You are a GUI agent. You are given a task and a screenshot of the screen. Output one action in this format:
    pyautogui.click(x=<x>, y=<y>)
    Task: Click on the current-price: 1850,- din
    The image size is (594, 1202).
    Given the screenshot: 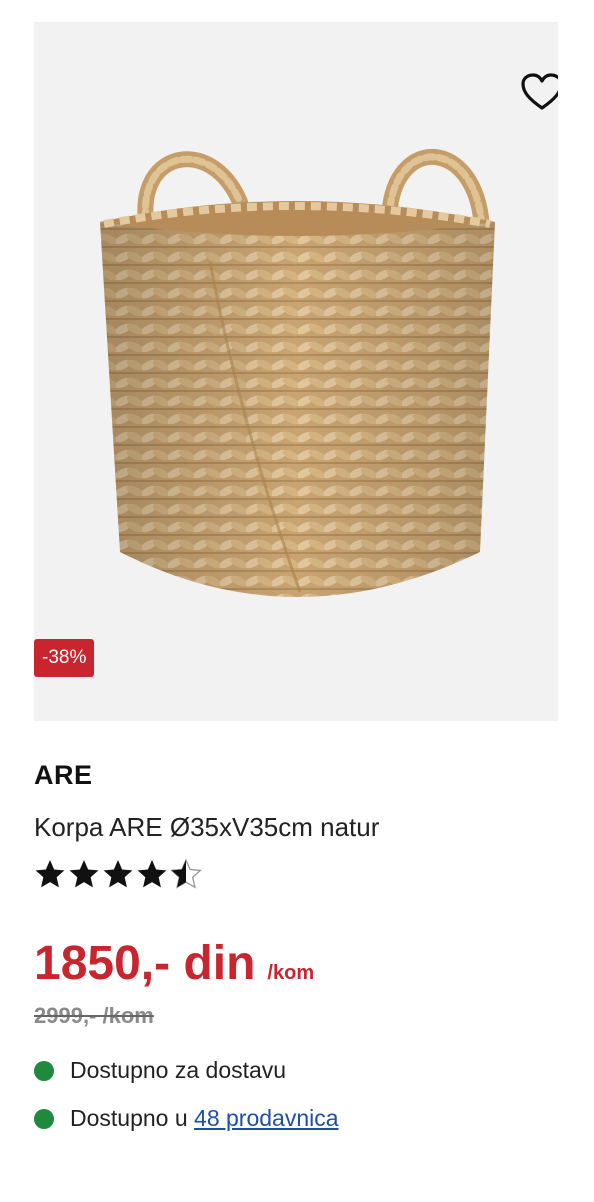 What is the action you would take?
    pyautogui.click(x=145, y=963)
    